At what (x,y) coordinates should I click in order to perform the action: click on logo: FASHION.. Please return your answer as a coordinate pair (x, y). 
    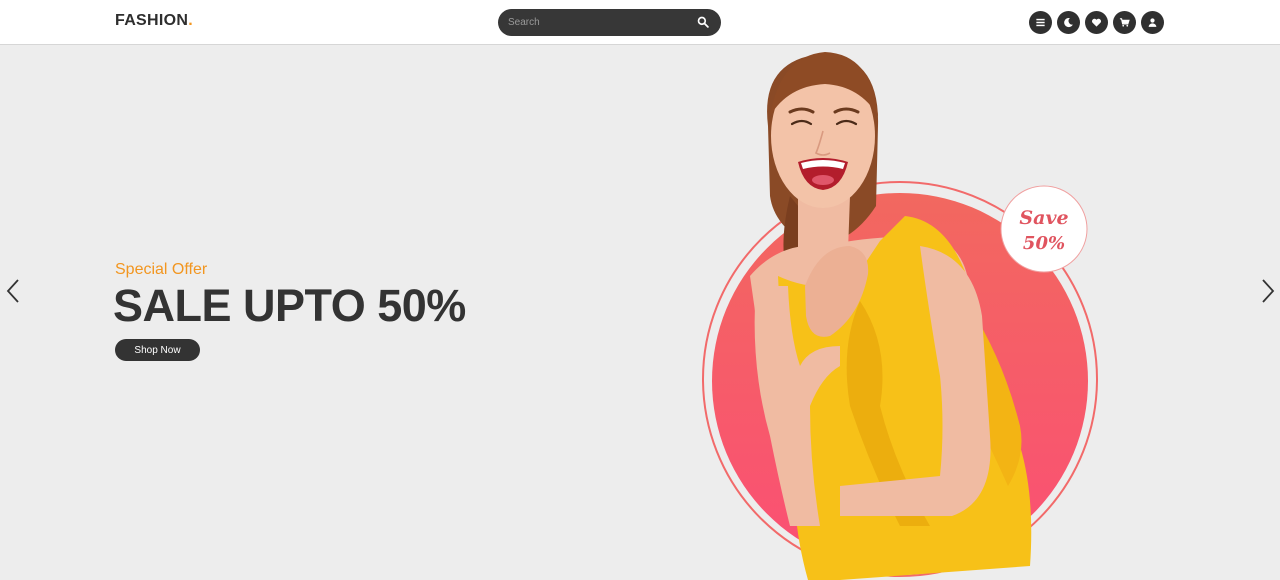
    Looking at the image, I should click on (154, 21).